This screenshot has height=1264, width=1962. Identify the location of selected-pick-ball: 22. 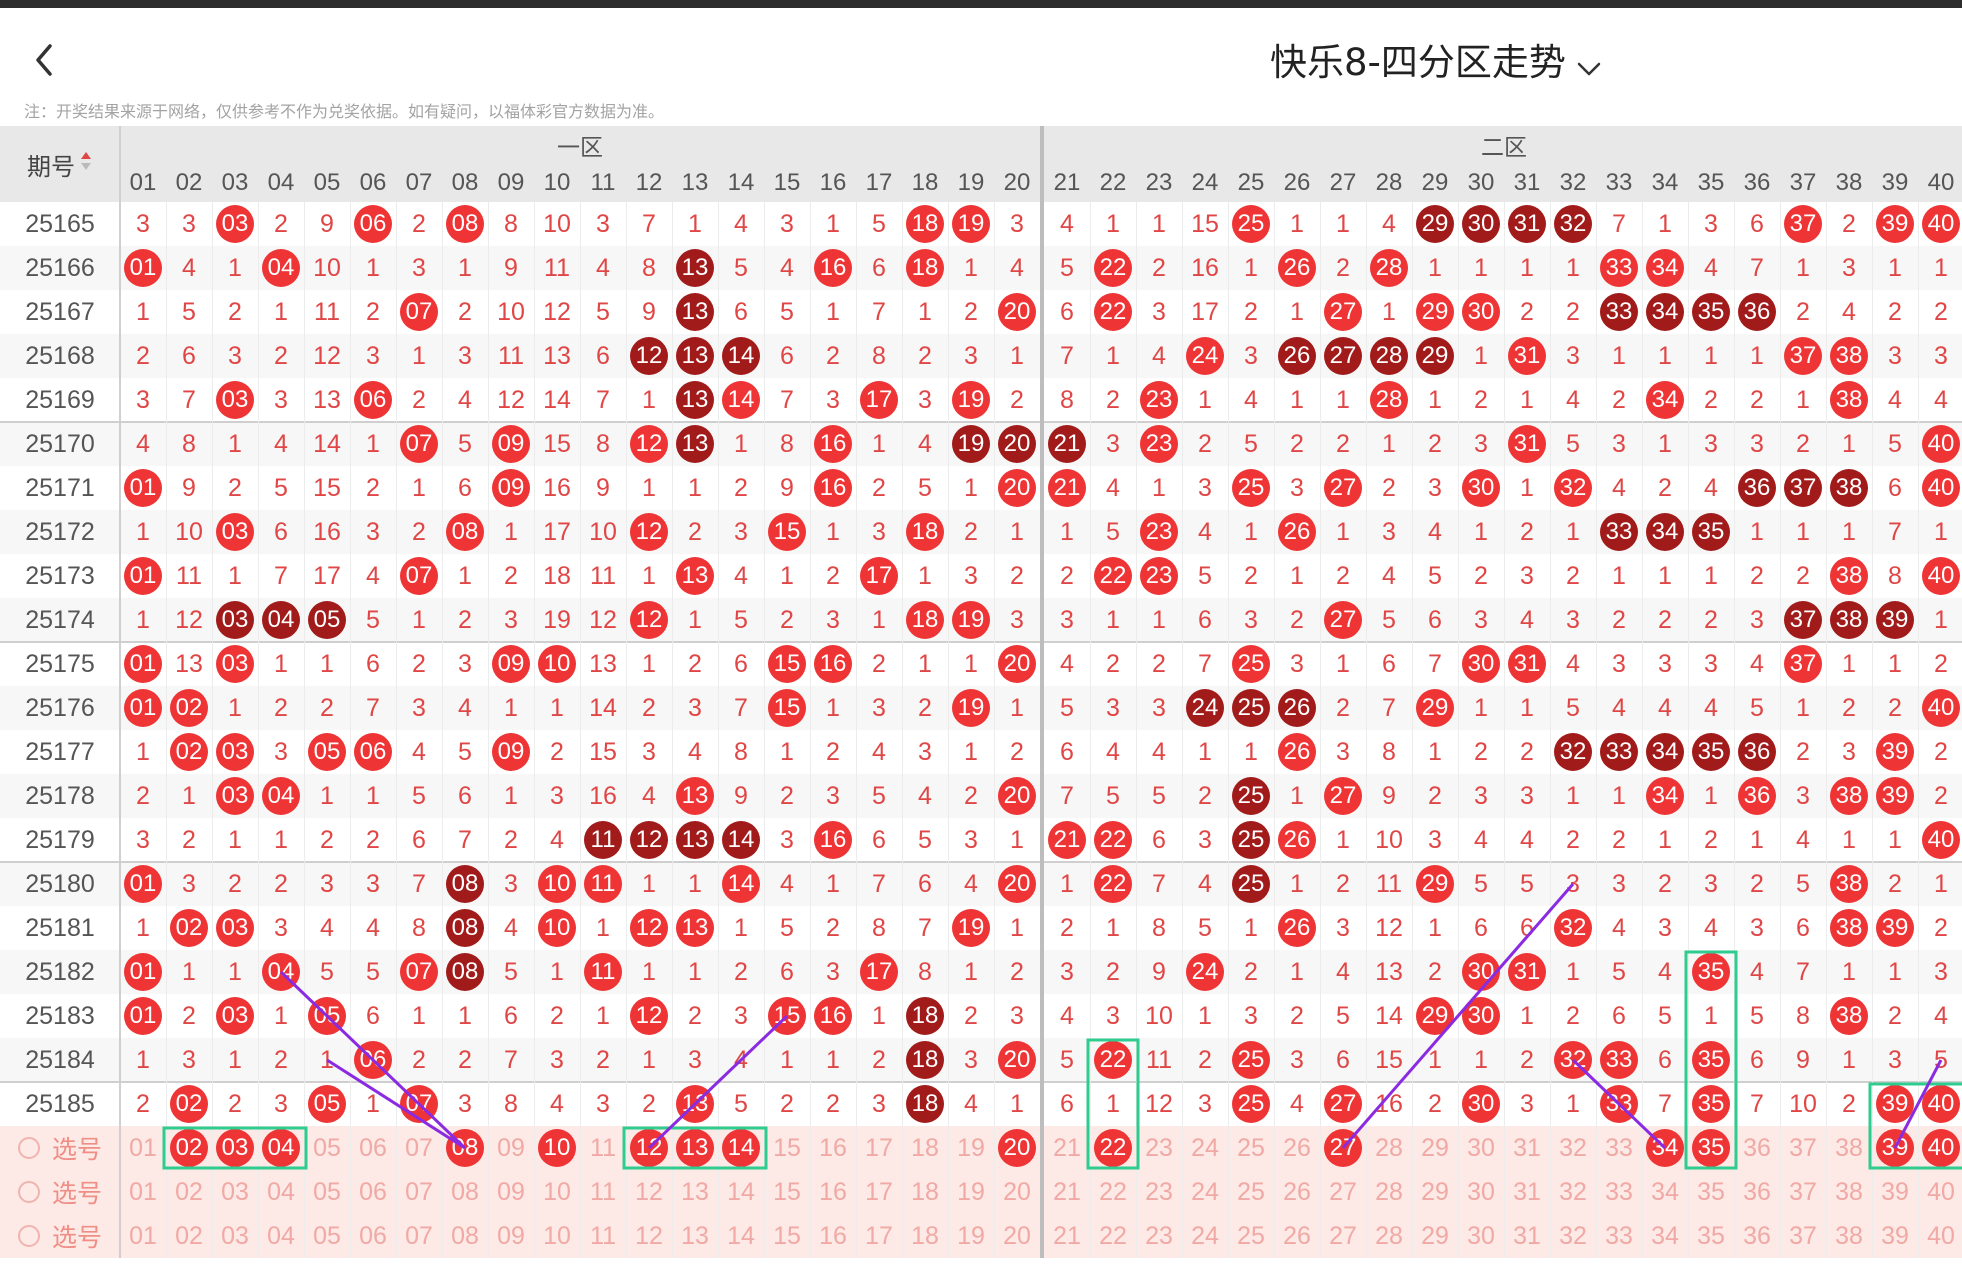
(1113, 1148).